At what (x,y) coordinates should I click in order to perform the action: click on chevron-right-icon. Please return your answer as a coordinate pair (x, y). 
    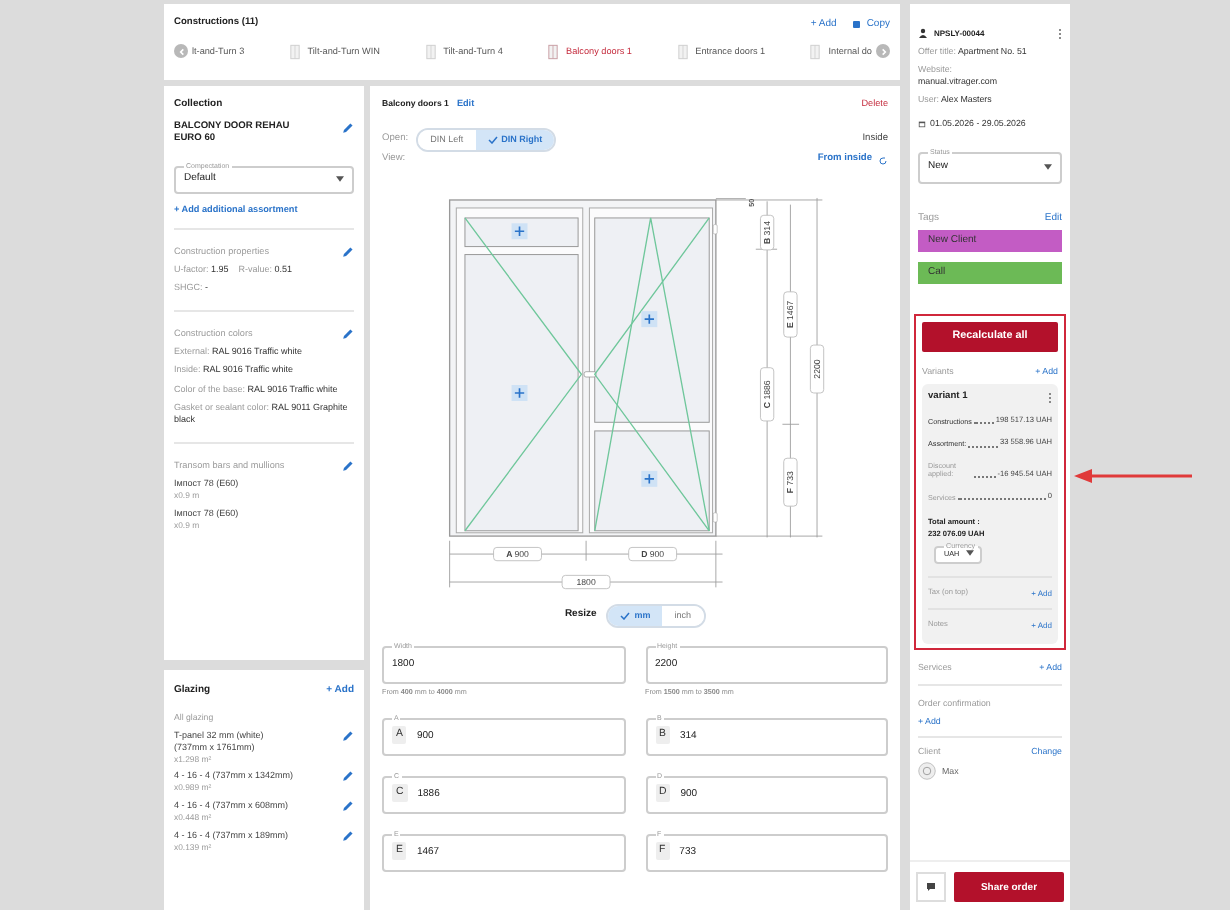
    Looking at the image, I should click on (883, 51).